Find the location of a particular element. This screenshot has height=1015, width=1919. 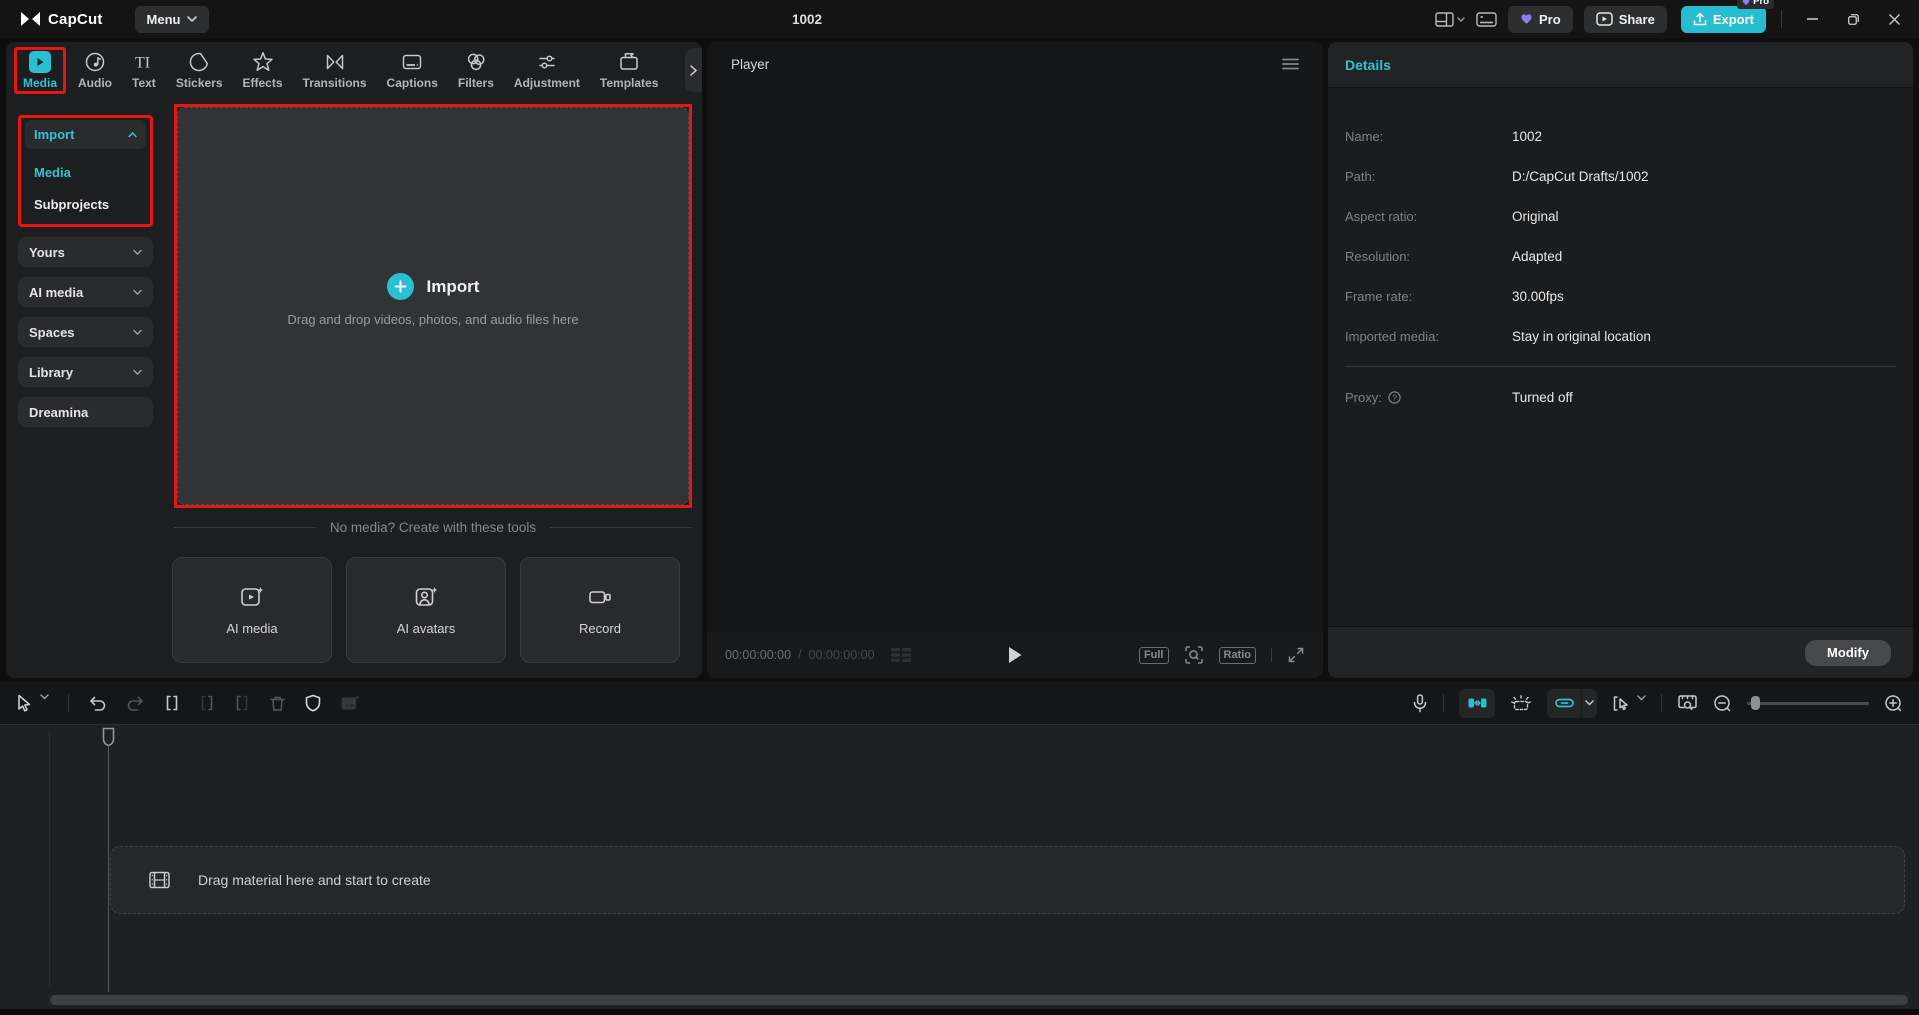

link-toggle is located at coordinates (1564, 703).